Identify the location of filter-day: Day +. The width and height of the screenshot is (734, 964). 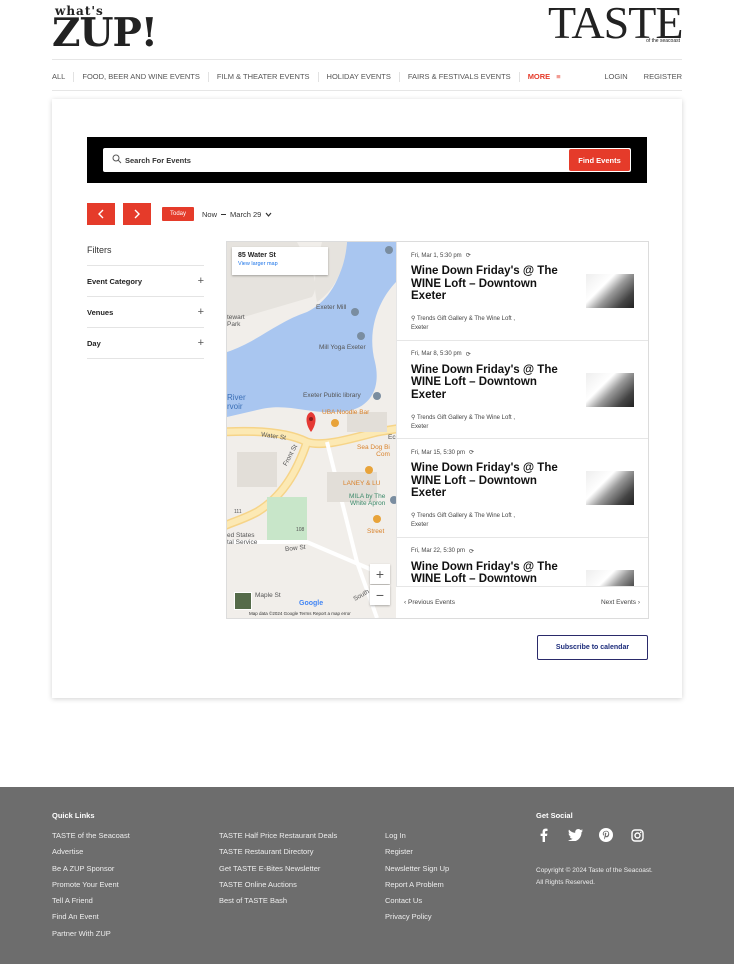
(145, 343).